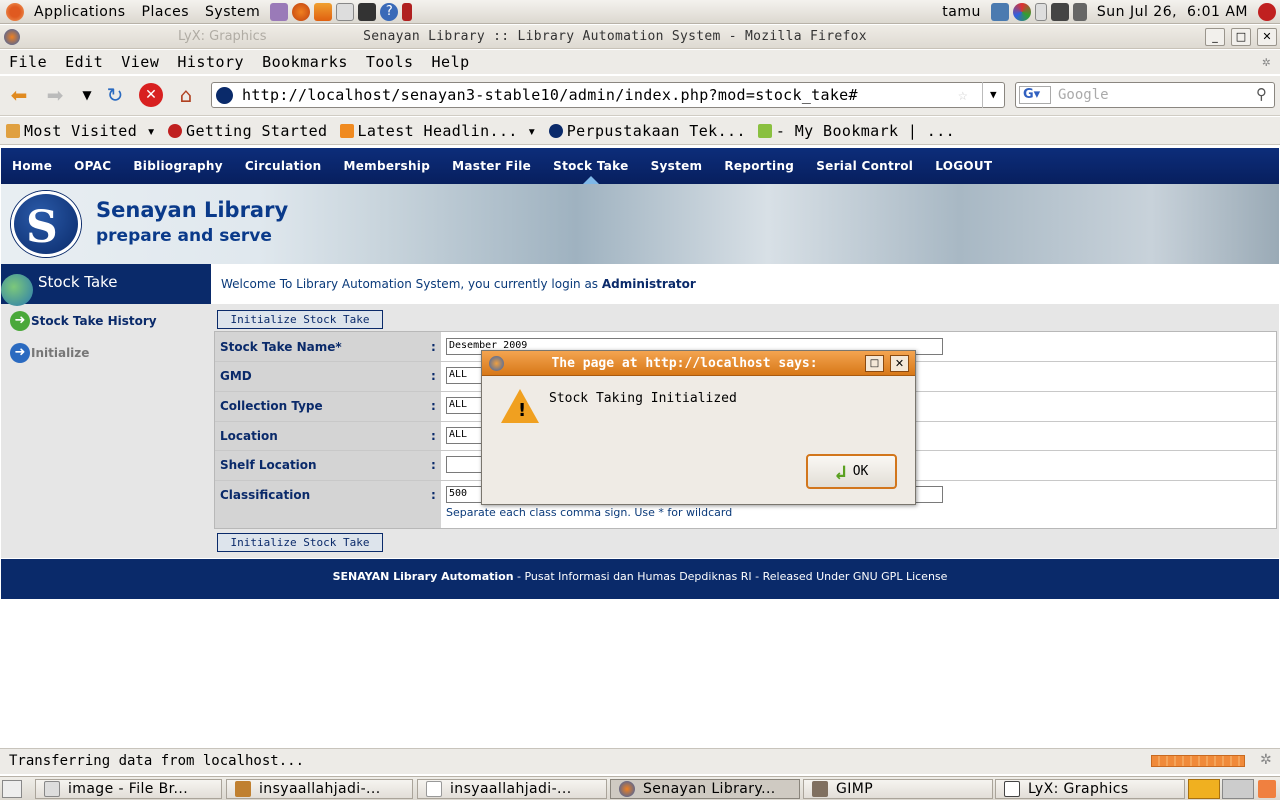 The image size is (1280, 800). Describe the element at coordinates (648, 284) in the screenshot. I see `current-user: Administrator` at that location.